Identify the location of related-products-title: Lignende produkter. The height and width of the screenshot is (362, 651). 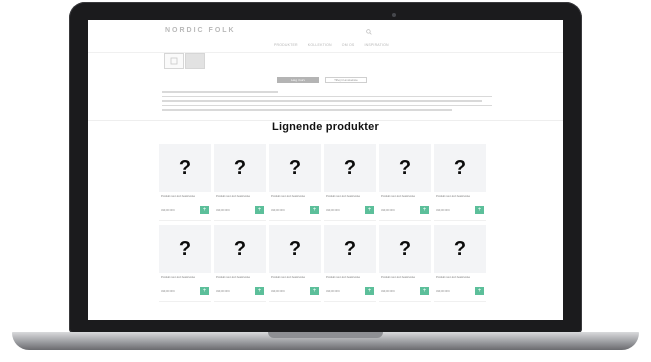
(325, 127).